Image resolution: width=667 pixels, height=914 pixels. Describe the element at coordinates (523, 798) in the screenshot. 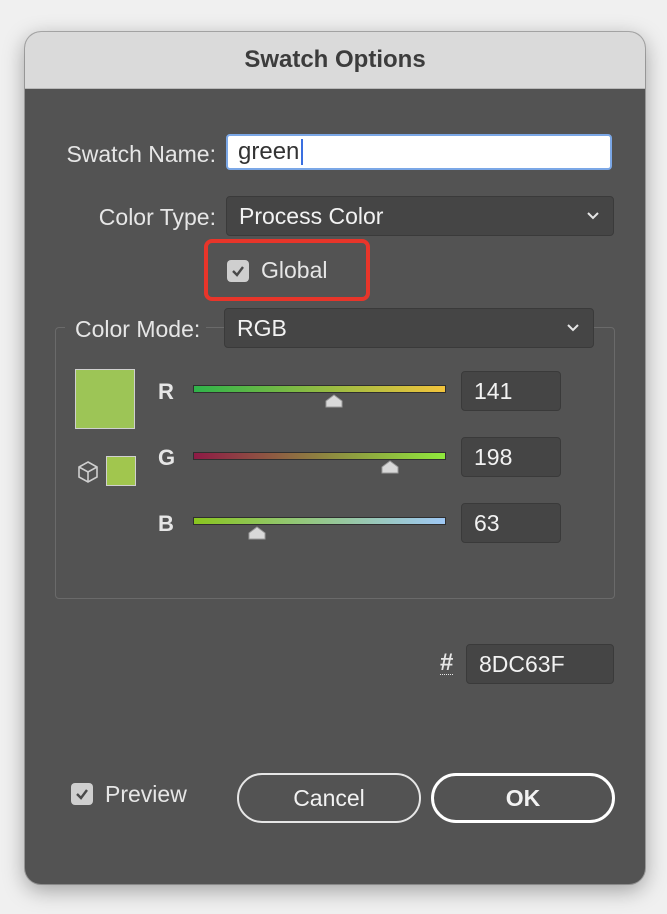

I see `ok-button: OK` at that location.